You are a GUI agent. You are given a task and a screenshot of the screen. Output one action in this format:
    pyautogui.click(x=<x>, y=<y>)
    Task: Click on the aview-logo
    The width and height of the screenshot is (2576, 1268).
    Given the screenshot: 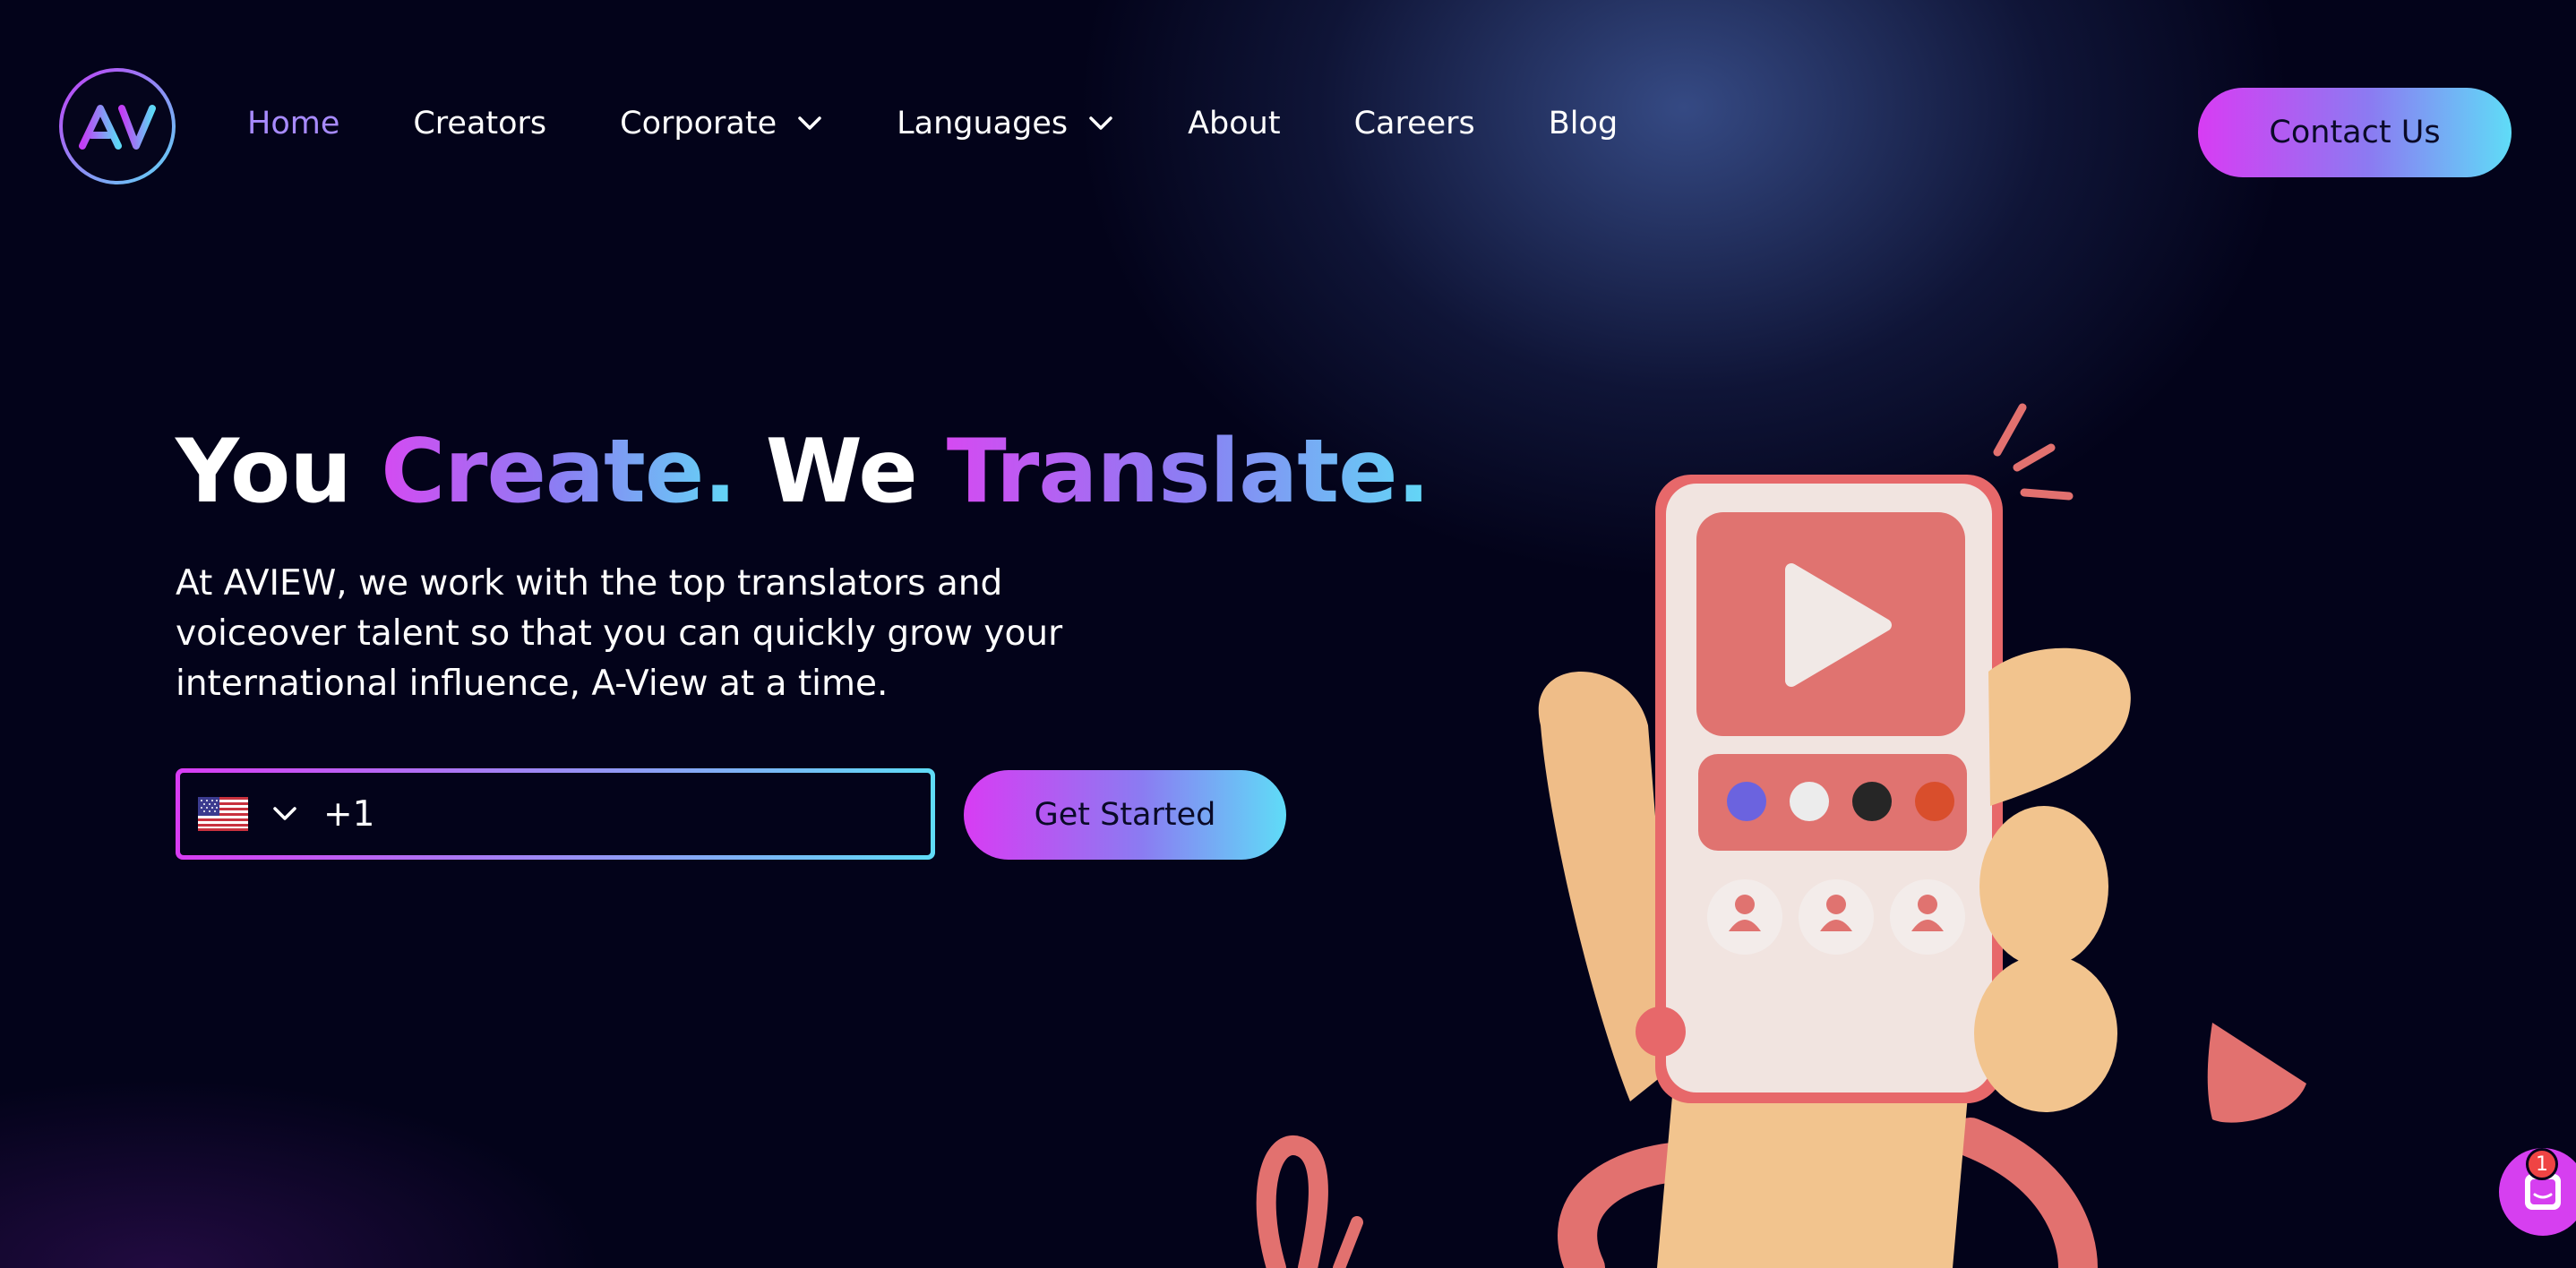 What is the action you would take?
    pyautogui.click(x=117, y=126)
    